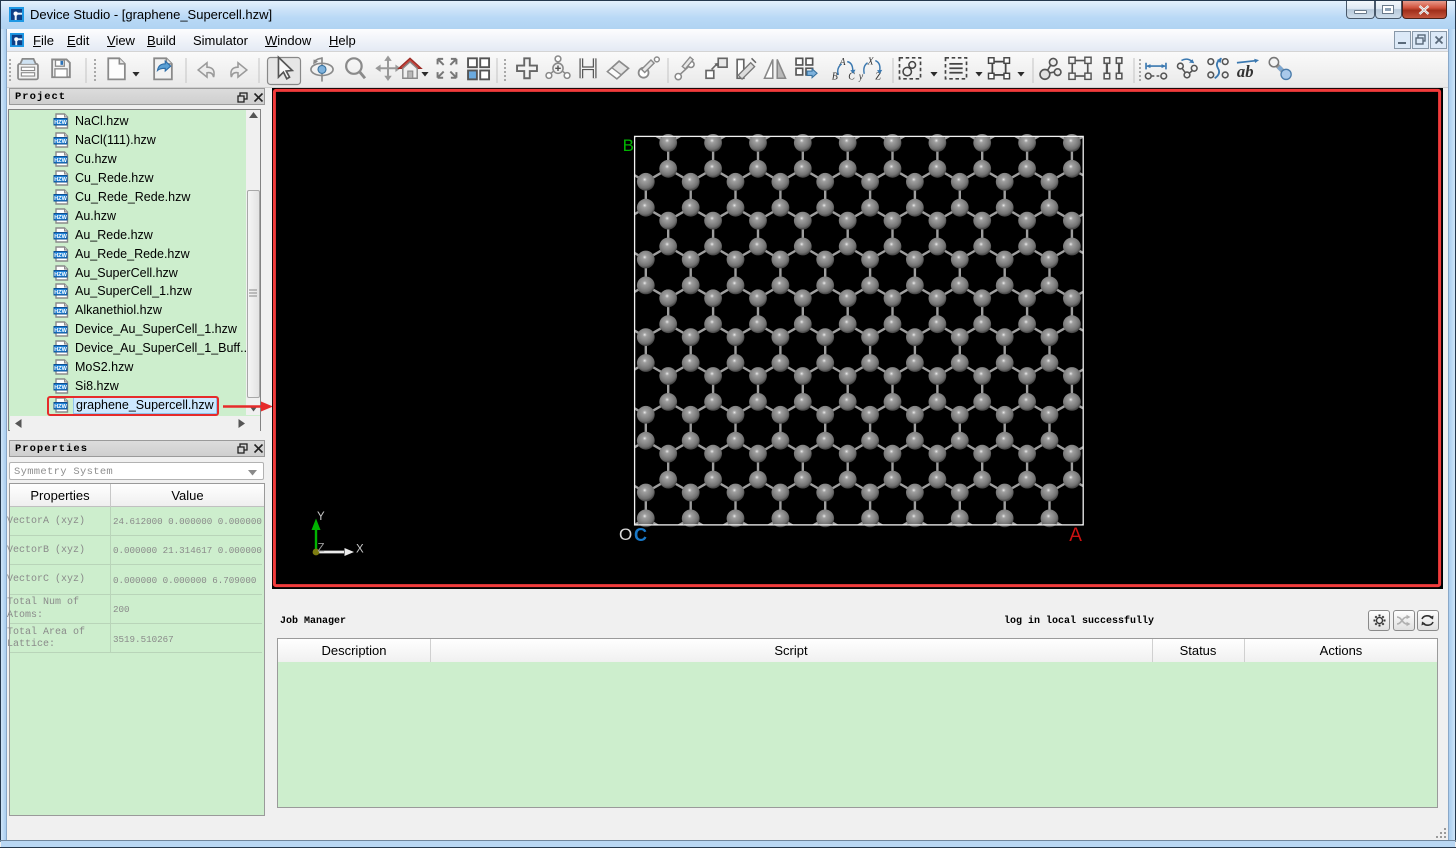 The image size is (1456, 848). Describe the element at coordinates (1245, 71) in the screenshot. I see `svg-text: ab` at that location.